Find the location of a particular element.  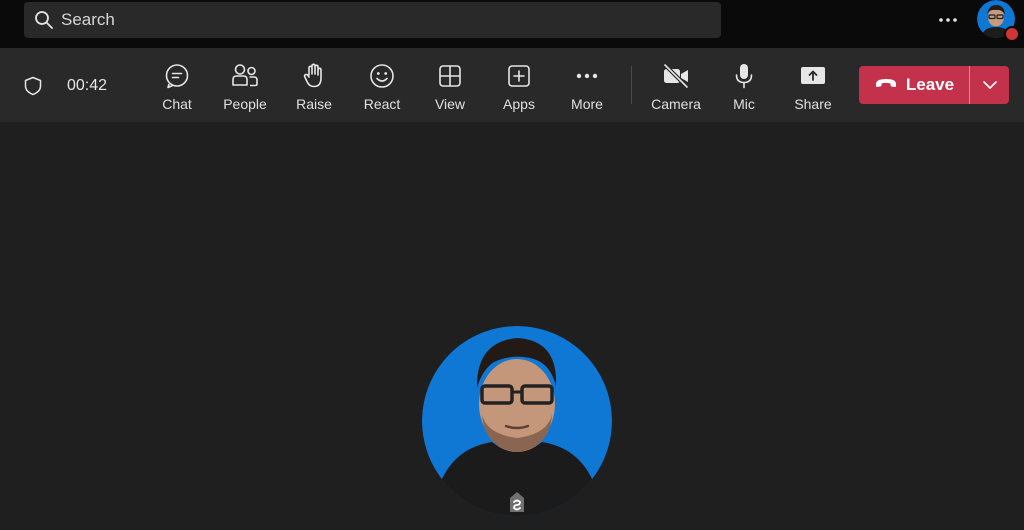

leave-label: Leave is located at coordinates (930, 84).